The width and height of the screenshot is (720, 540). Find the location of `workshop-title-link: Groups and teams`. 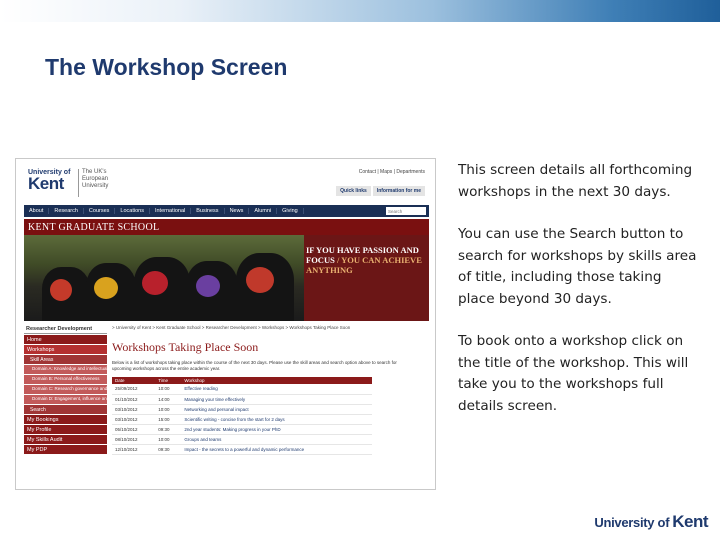

workshop-title-link: Groups and teams is located at coordinates (276, 439).